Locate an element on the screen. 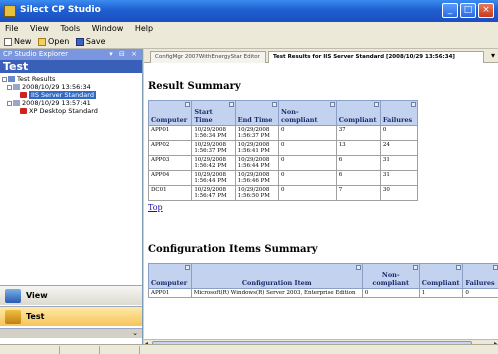 Image resolution: width=498 pixels, height=354 pixels. nav-view-label: View is located at coordinates (37, 295).